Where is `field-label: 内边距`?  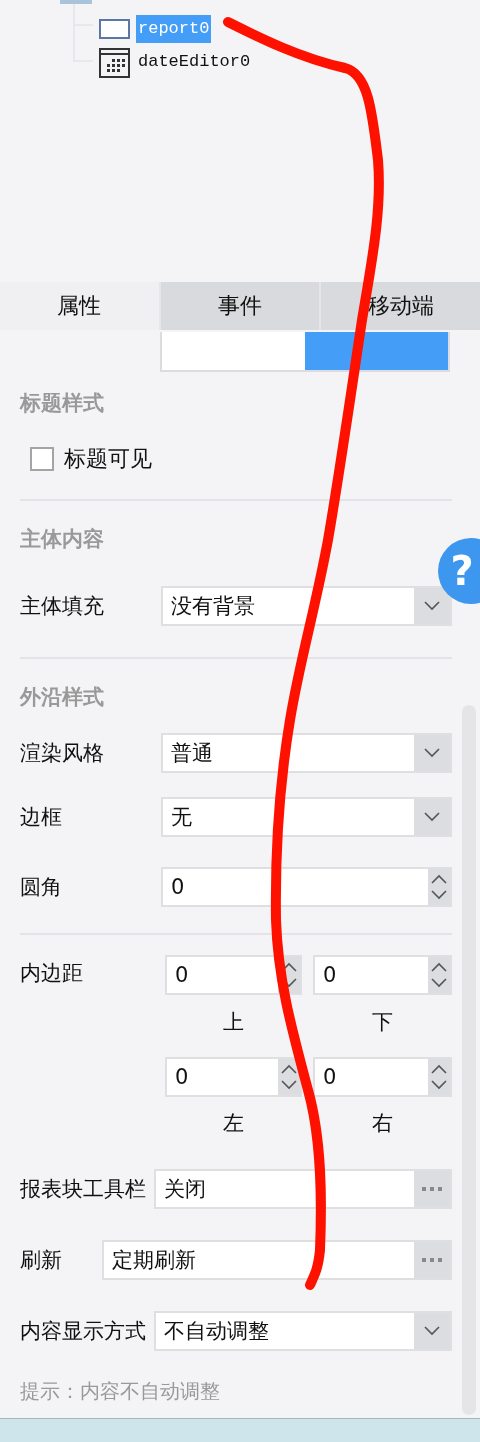 field-label: 内边距 is located at coordinates (52, 973).